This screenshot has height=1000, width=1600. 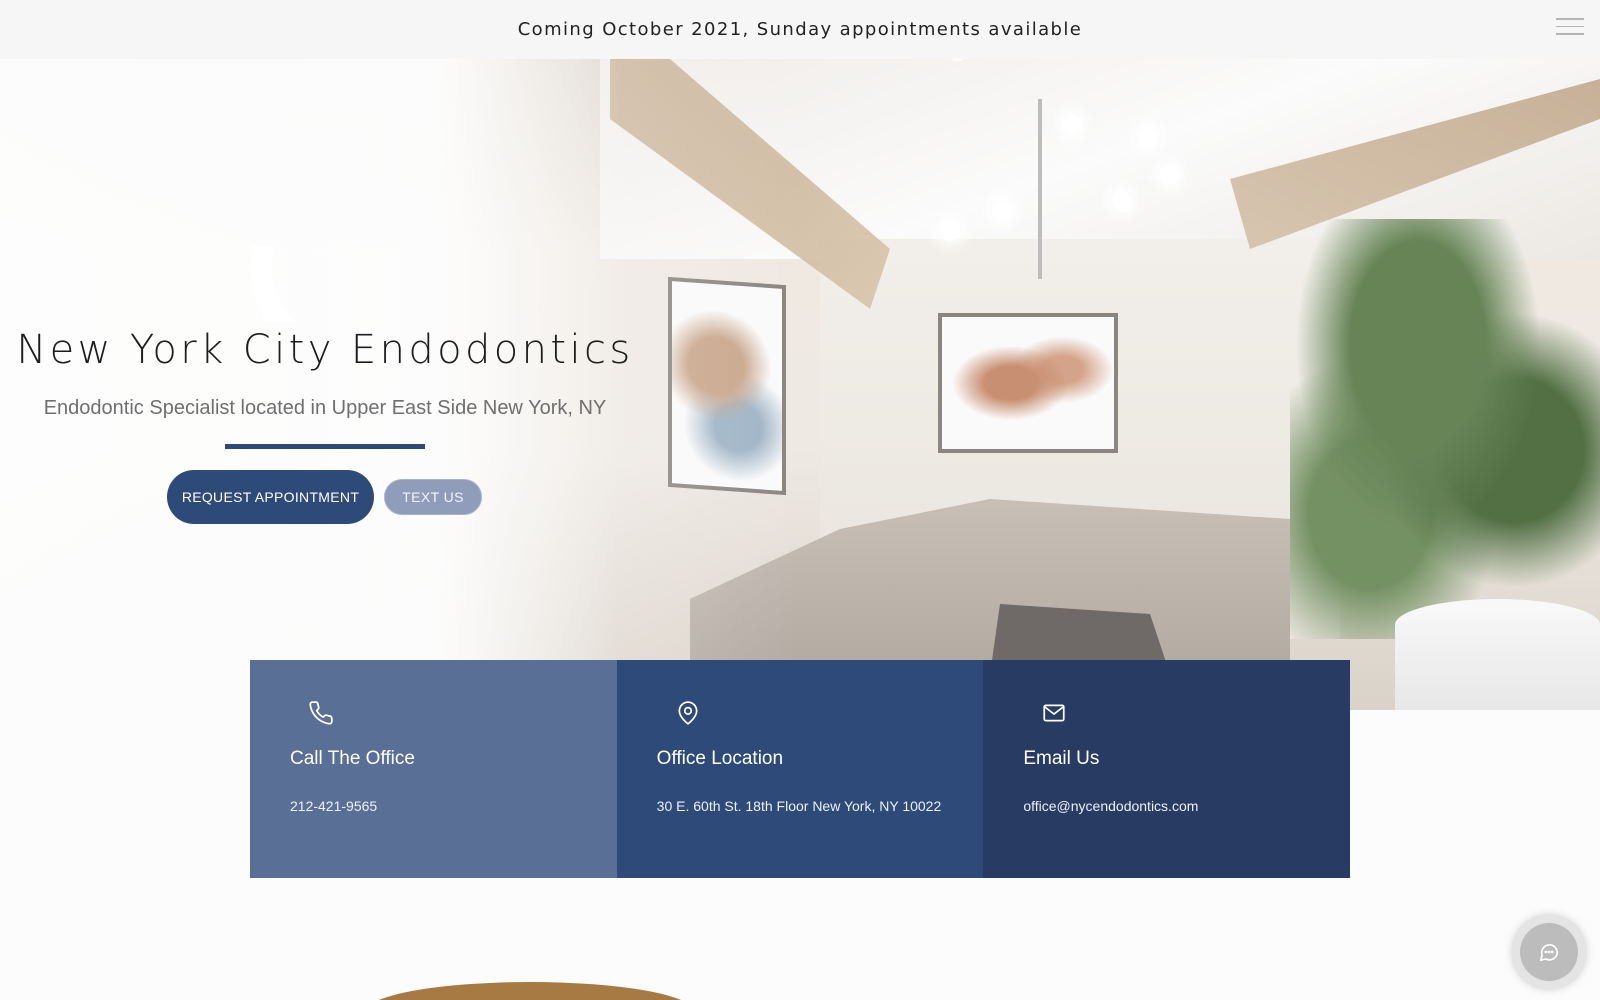 I want to click on mail-icon, so click(x=1054, y=713).